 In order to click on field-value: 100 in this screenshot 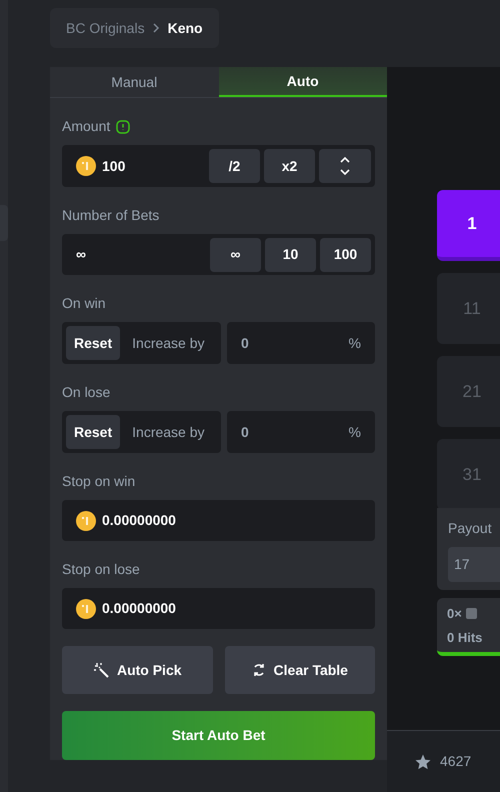, I will do `click(114, 166)`.